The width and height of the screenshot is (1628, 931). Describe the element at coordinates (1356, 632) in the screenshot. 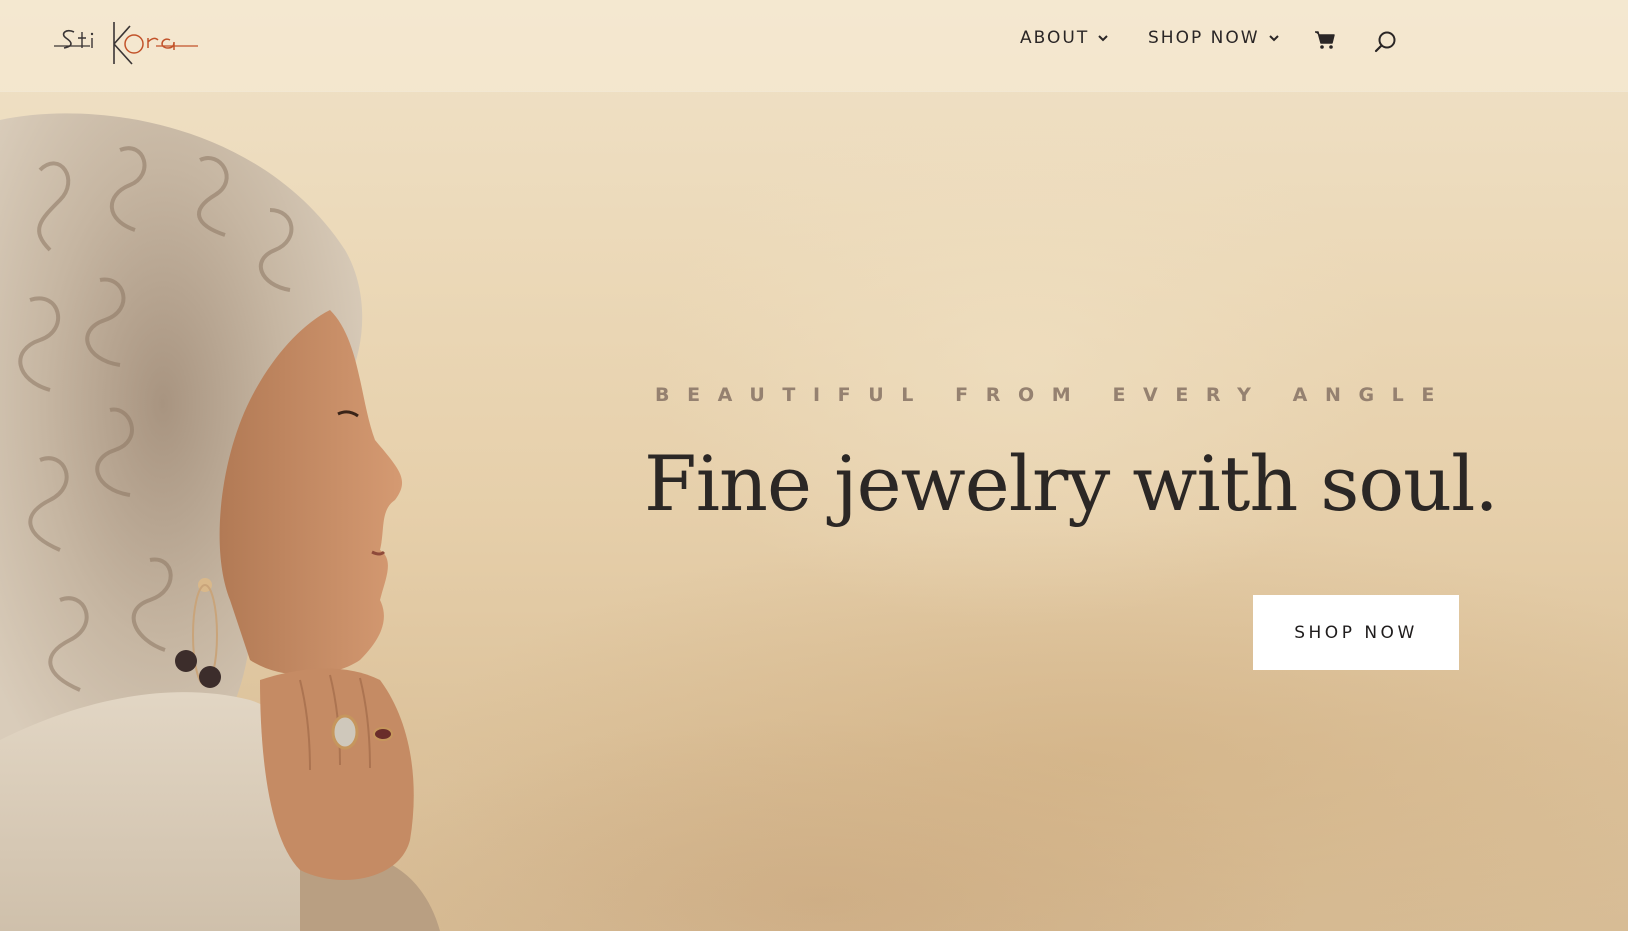

I see `shop-now-button: SHOP NOW` at that location.